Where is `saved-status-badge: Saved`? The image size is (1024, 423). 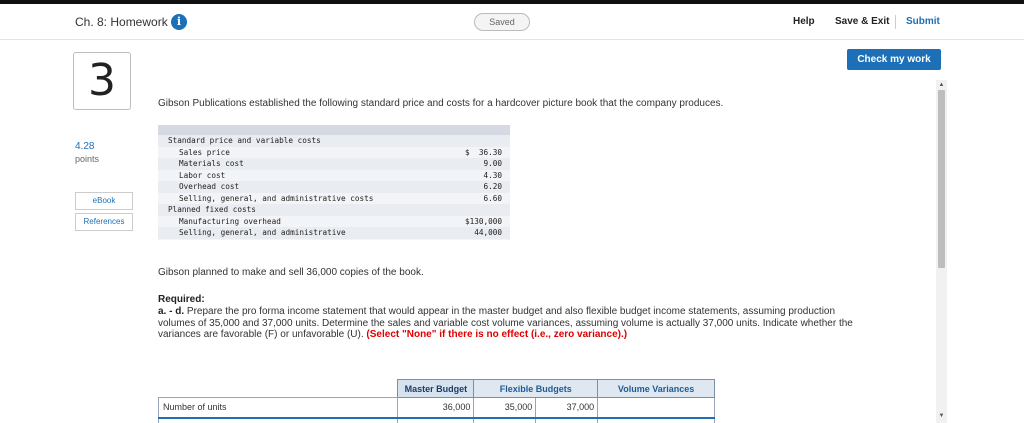 saved-status-badge: Saved is located at coordinates (502, 22).